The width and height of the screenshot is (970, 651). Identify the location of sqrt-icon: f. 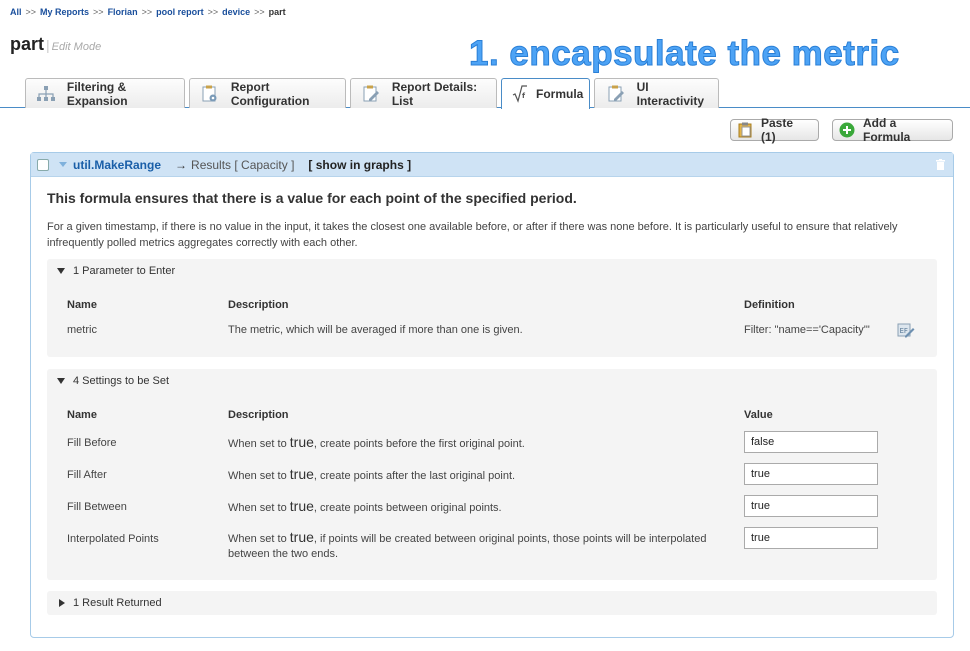
(520, 94).